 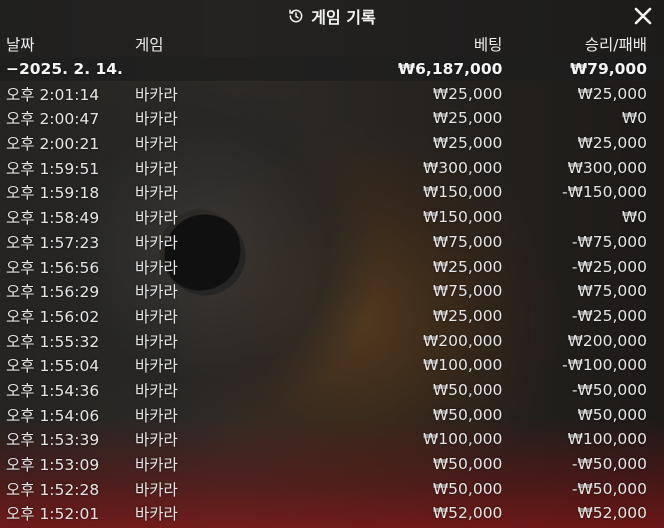 What do you see at coordinates (332, 266) in the screenshot?
I see `table-row: 오후 1:56:56 바카라 ₩25,000 -₩25,000` at bounding box center [332, 266].